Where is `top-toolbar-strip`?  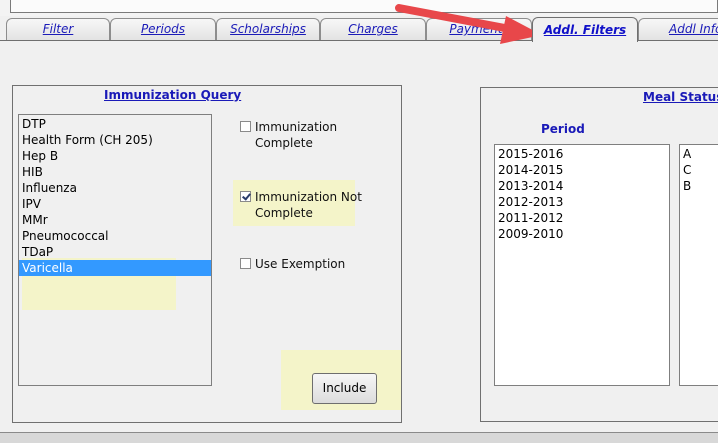
top-toolbar-strip is located at coordinates (359, 8).